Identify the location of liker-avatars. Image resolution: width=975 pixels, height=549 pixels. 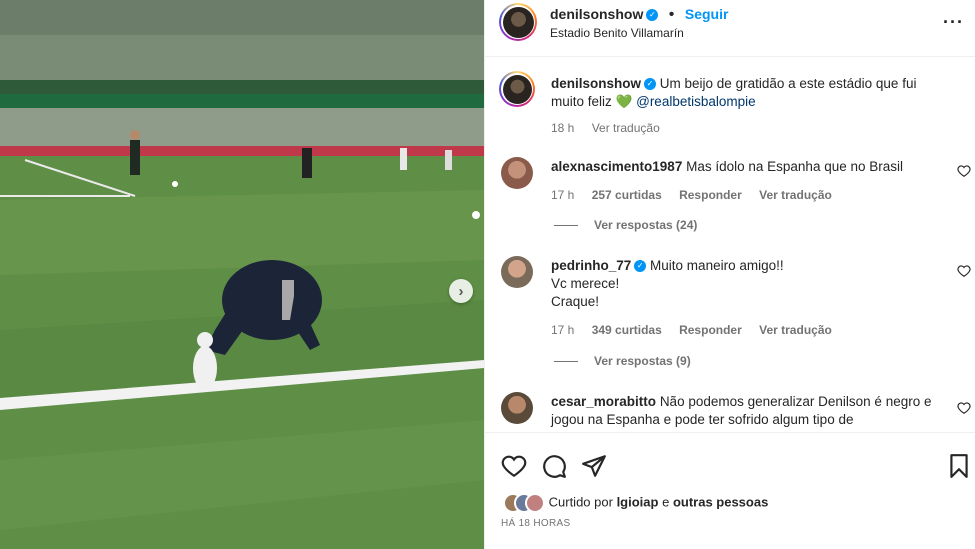
(526, 503).